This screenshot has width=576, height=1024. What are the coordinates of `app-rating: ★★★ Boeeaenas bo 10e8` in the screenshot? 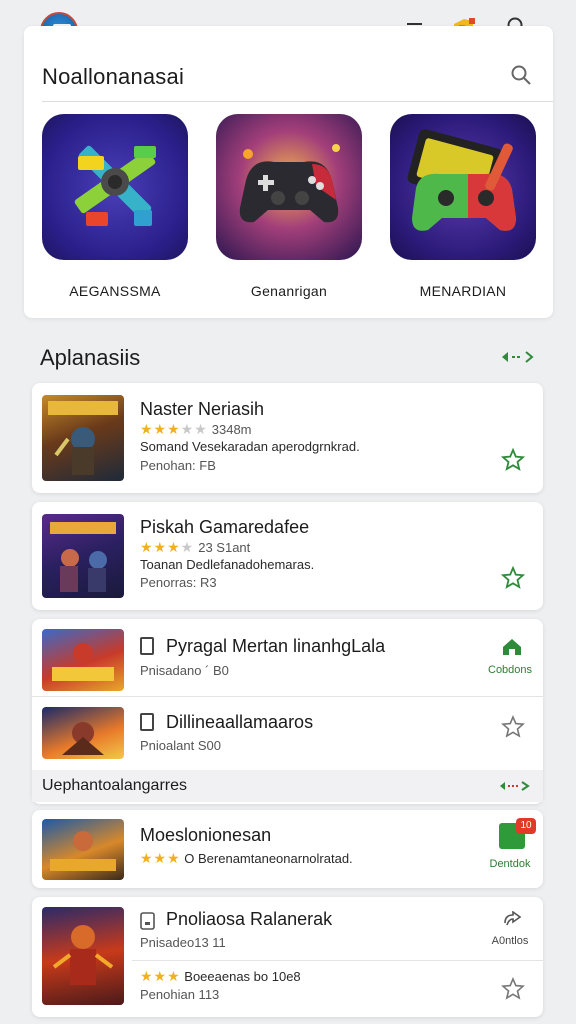 It's located at (220, 976).